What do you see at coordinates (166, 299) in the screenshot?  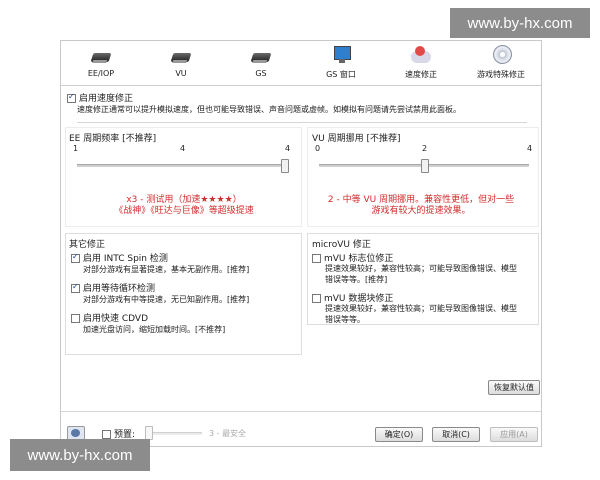 I see `wait-loop-description: 对部分游戏有中等提速，无已知副作用。[推荐]` at bounding box center [166, 299].